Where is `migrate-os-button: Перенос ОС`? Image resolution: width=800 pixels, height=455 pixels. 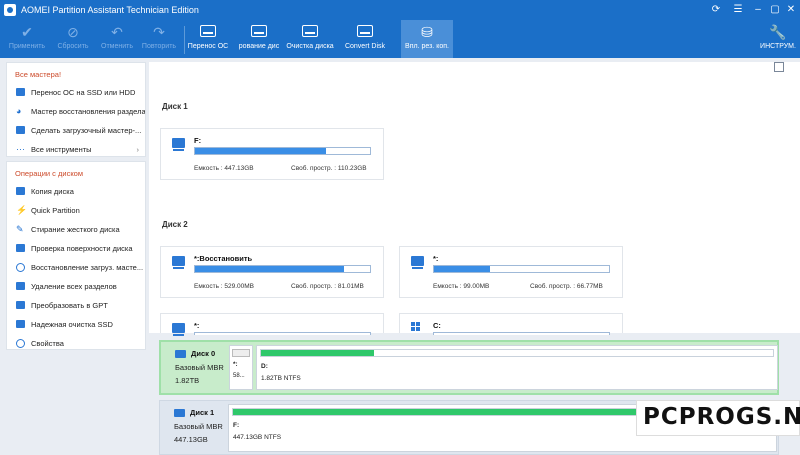 migrate-os-button: Перенос ОС is located at coordinates (208, 39).